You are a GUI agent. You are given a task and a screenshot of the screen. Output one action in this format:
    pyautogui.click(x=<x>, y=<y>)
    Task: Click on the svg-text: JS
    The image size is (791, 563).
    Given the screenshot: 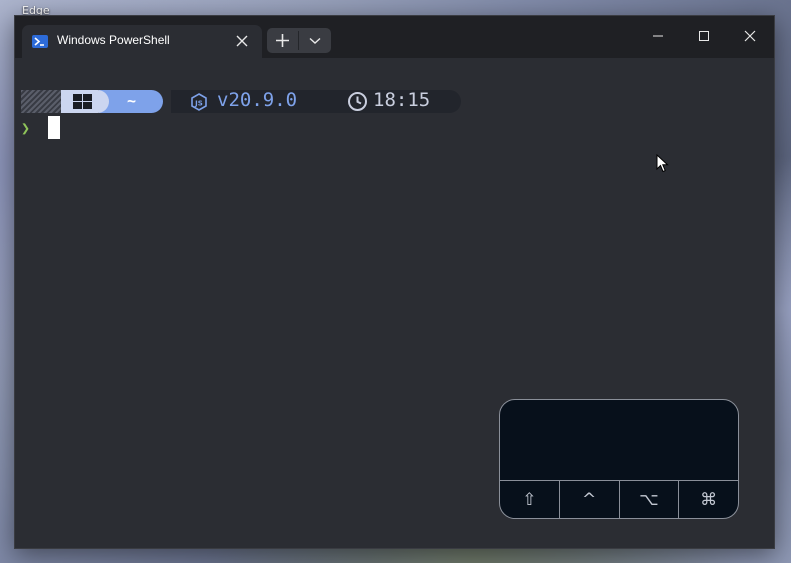 What is the action you would take?
    pyautogui.click(x=198, y=104)
    